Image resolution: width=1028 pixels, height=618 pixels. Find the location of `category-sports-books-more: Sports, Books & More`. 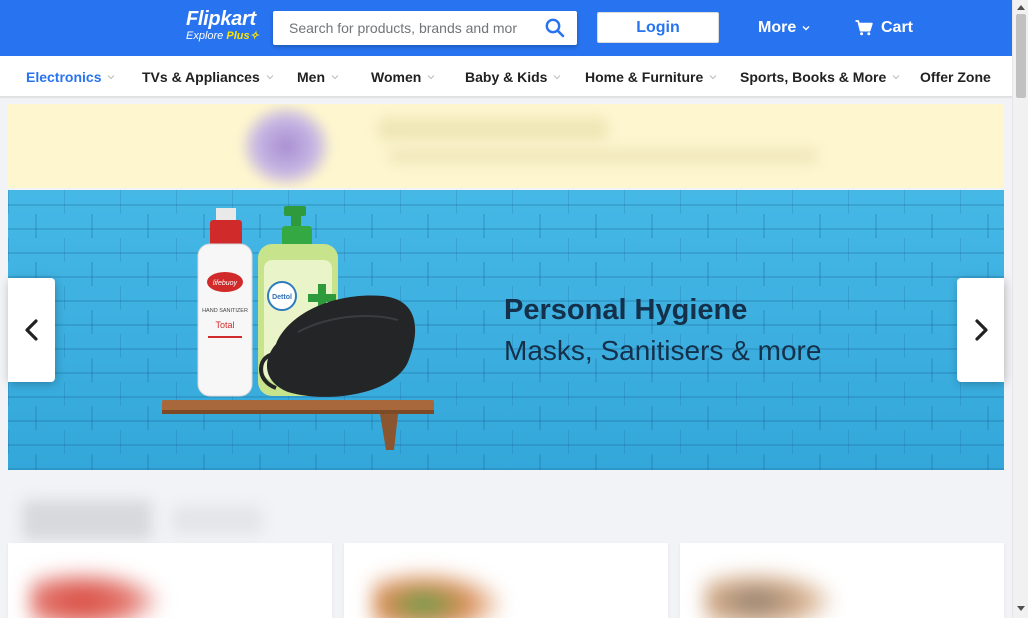

category-sports-books-more: Sports, Books & More is located at coordinates (820, 77).